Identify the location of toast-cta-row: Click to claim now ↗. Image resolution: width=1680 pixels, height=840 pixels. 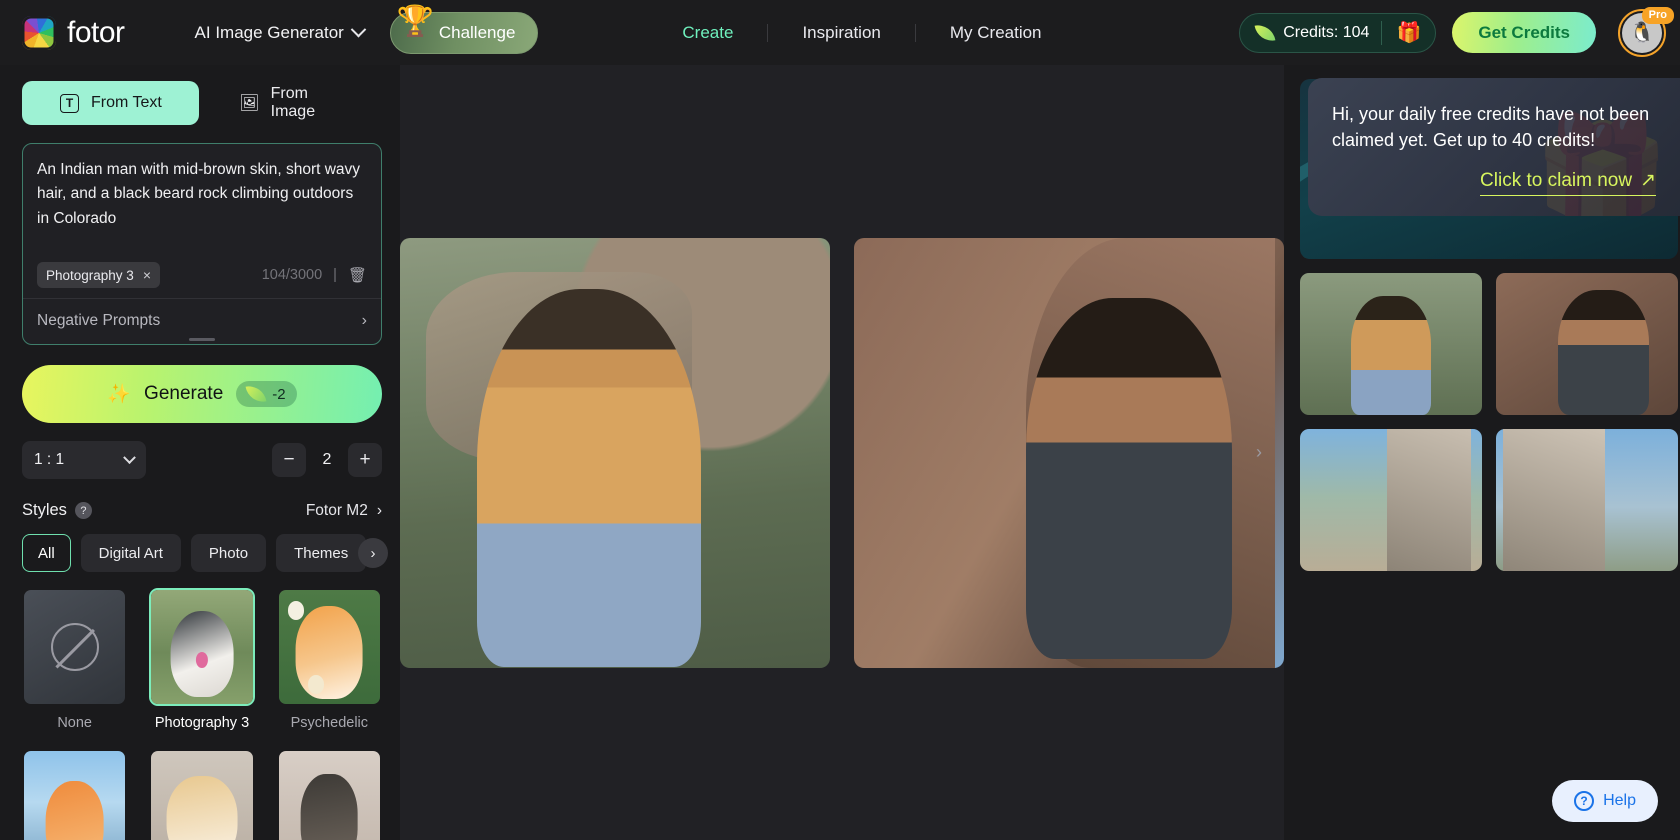
(1494, 183).